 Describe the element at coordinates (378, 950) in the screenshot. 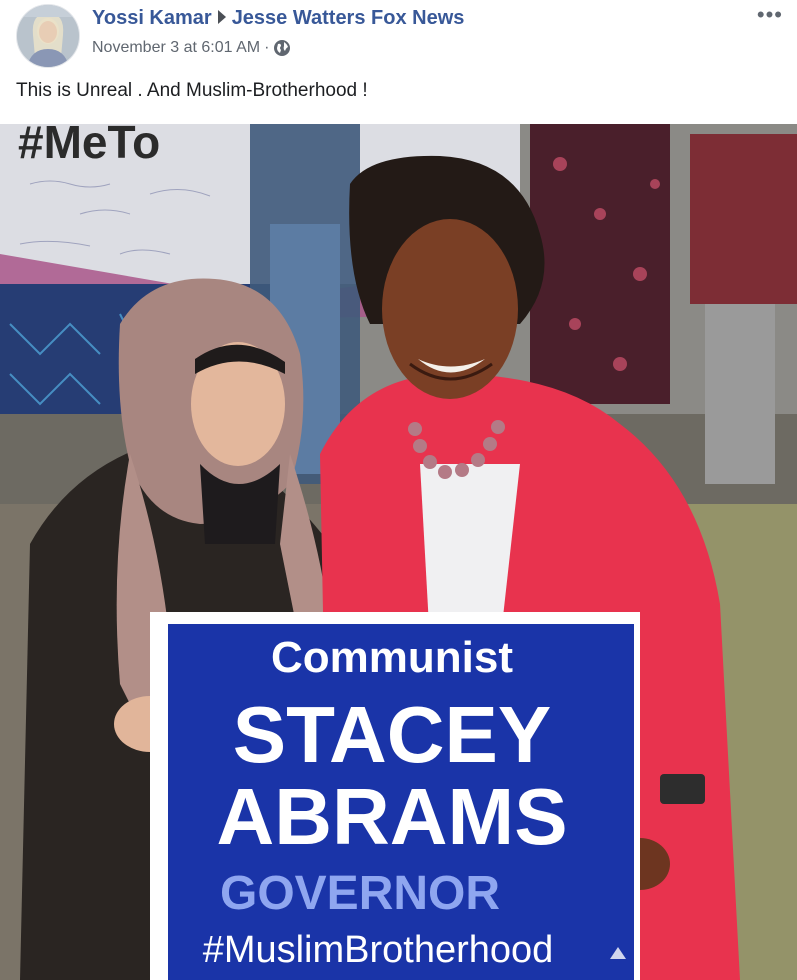

I see `sign-line-5: #MuslimBrotherhood` at that location.